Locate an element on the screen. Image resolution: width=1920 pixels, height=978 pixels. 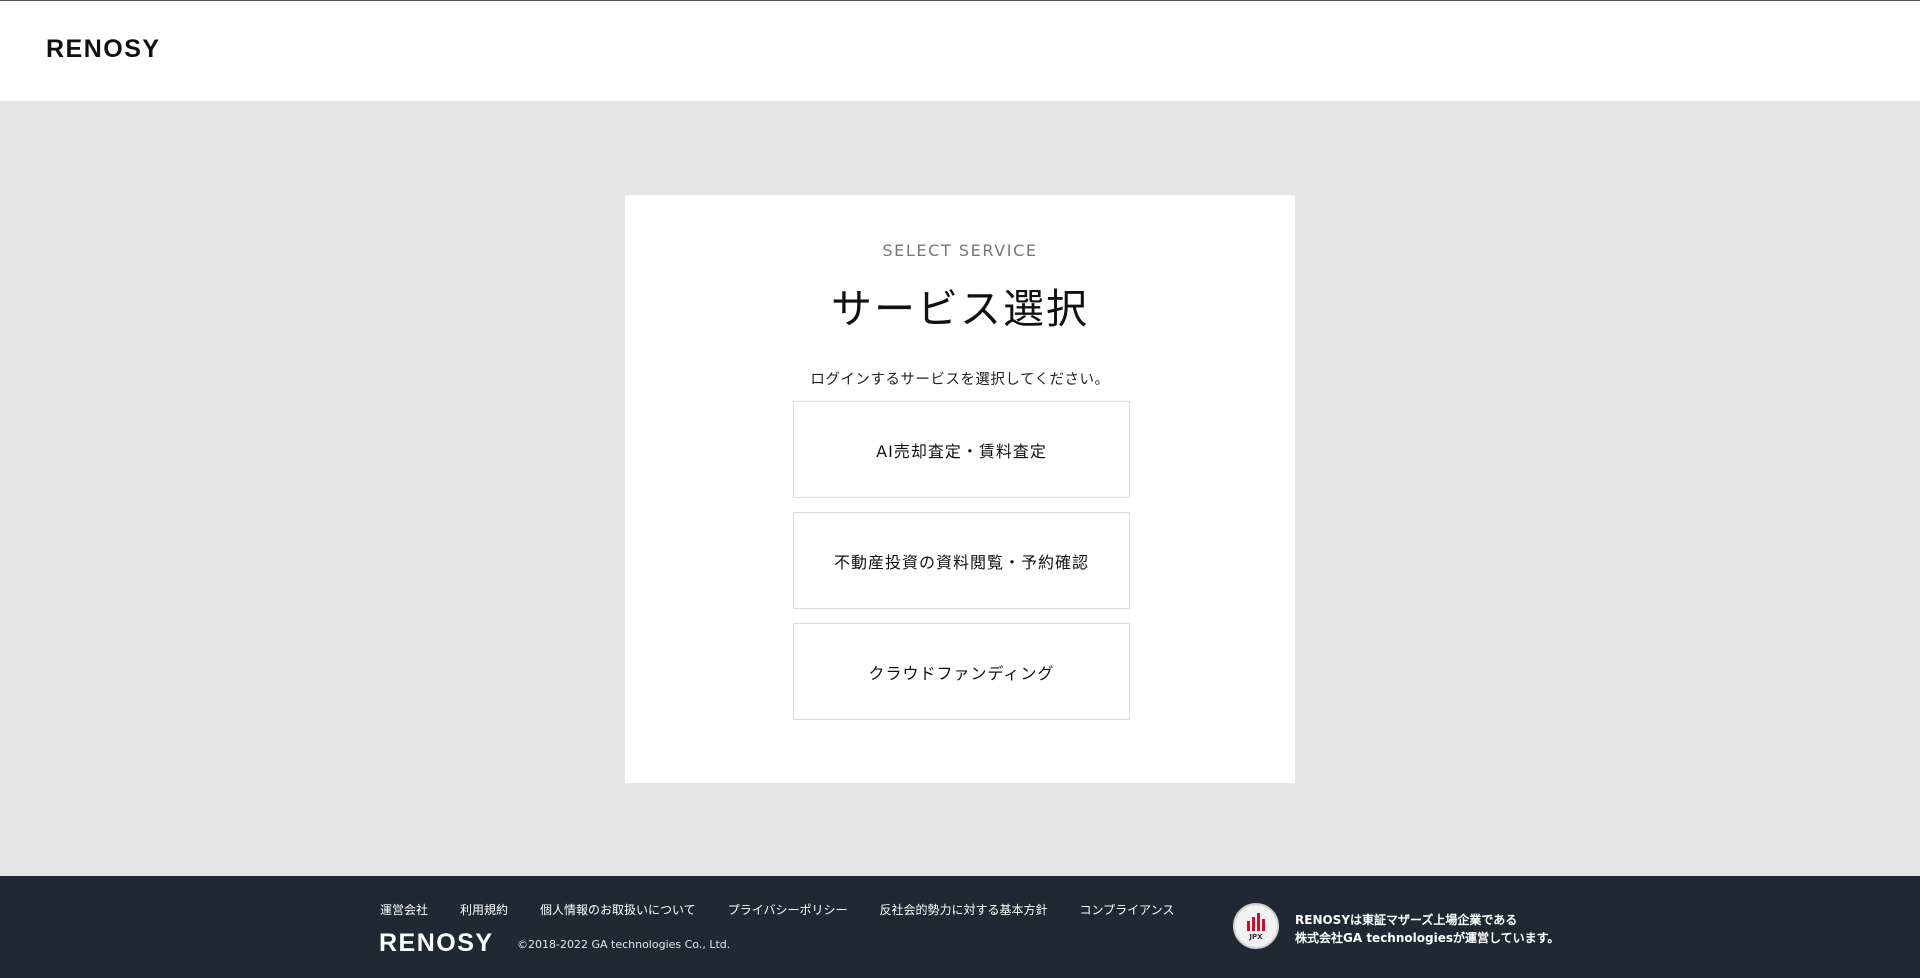
jpx-badge-label: JPX is located at coordinates (1256, 937).